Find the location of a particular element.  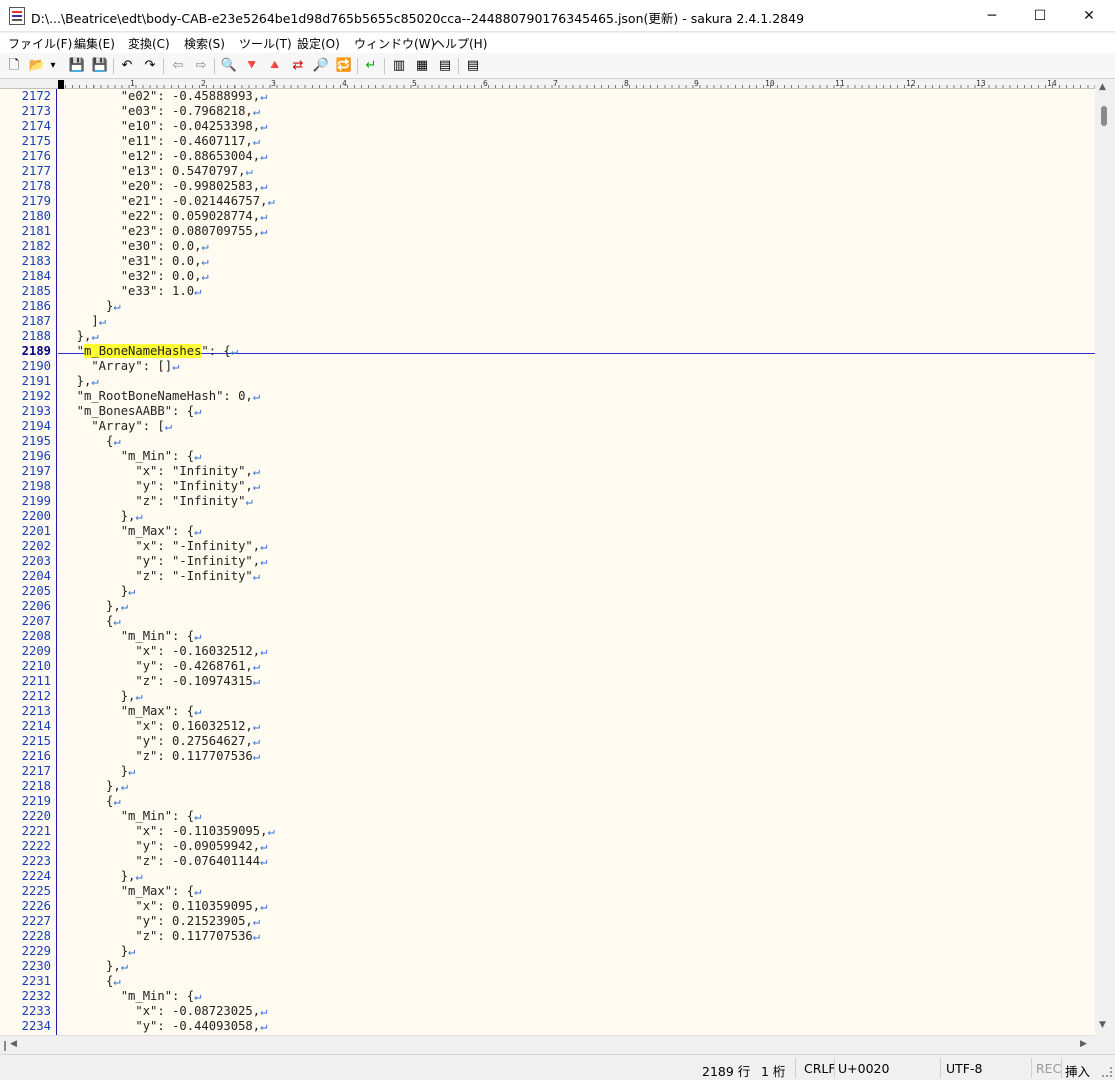

jump-to-line-icon: ↵ is located at coordinates (371, 66).